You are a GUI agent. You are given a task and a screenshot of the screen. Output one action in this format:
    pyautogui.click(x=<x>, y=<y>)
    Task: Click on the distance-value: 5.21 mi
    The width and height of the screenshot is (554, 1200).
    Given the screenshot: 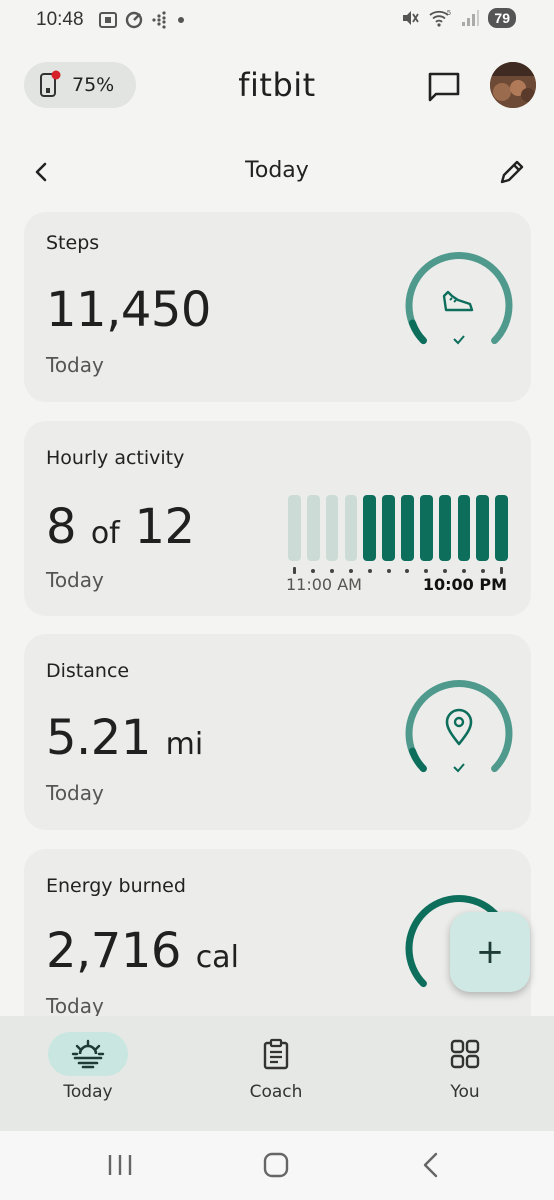 What is the action you would take?
    pyautogui.click(x=124, y=738)
    